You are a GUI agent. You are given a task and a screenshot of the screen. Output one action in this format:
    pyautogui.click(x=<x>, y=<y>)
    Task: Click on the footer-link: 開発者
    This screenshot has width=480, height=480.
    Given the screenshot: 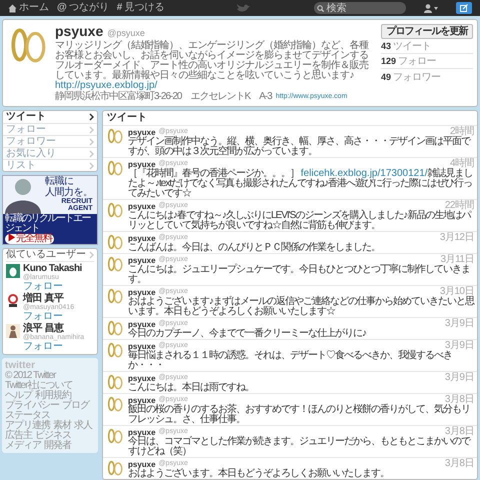 What is the action you would take?
    pyautogui.click(x=57, y=446)
    